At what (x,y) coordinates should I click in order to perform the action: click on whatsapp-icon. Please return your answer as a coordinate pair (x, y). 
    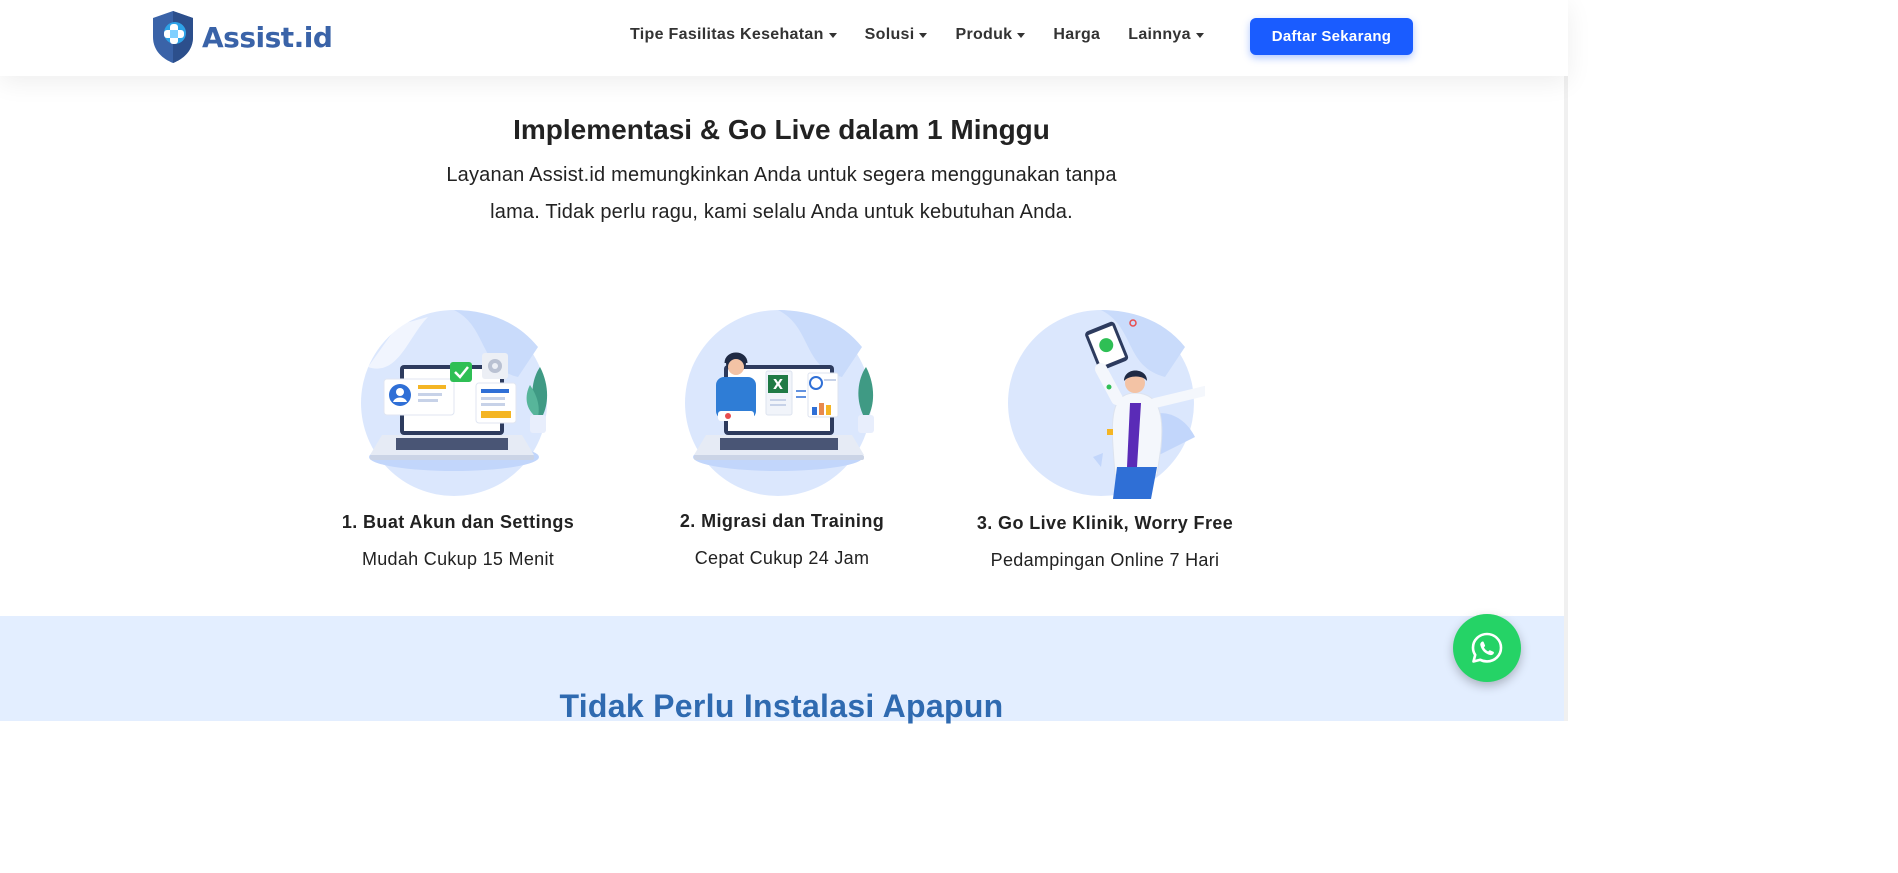
    Looking at the image, I should click on (1487, 647).